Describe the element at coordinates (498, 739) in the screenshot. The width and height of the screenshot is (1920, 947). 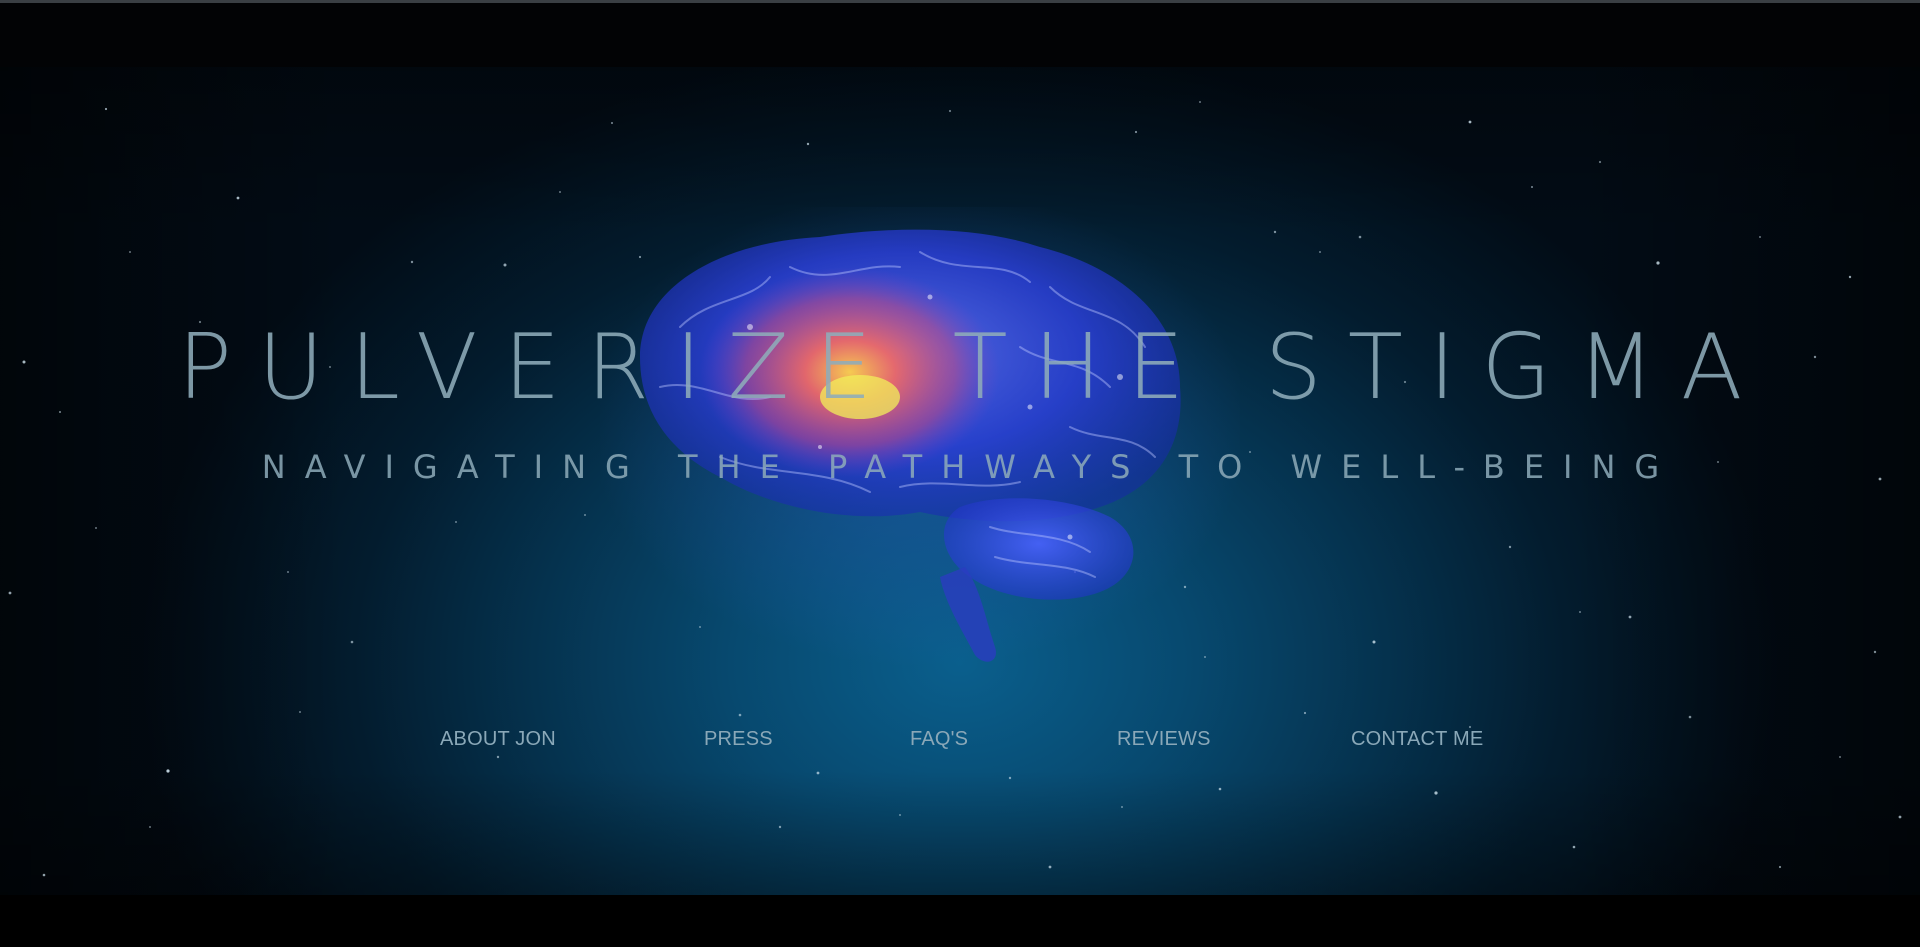
I see `nav-about-jon: ABOUT JON` at that location.